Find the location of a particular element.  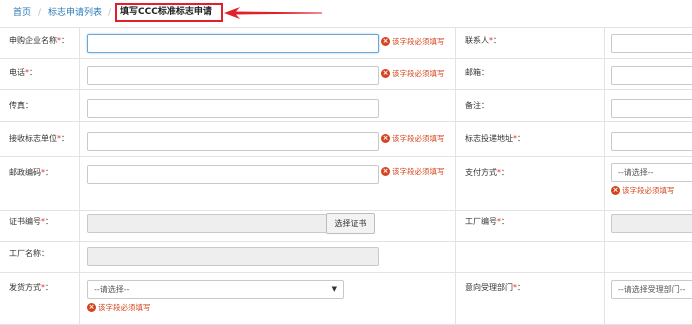

postal-code-input is located at coordinates (233, 174).